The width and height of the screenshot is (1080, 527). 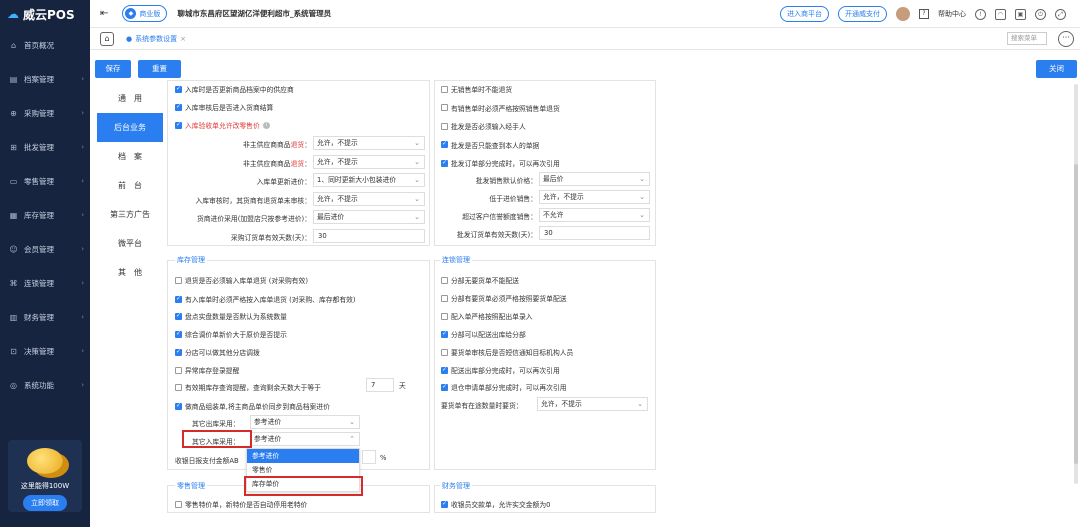 I want to click on settings-nav-item: 档 案, so click(x=130, y=156).